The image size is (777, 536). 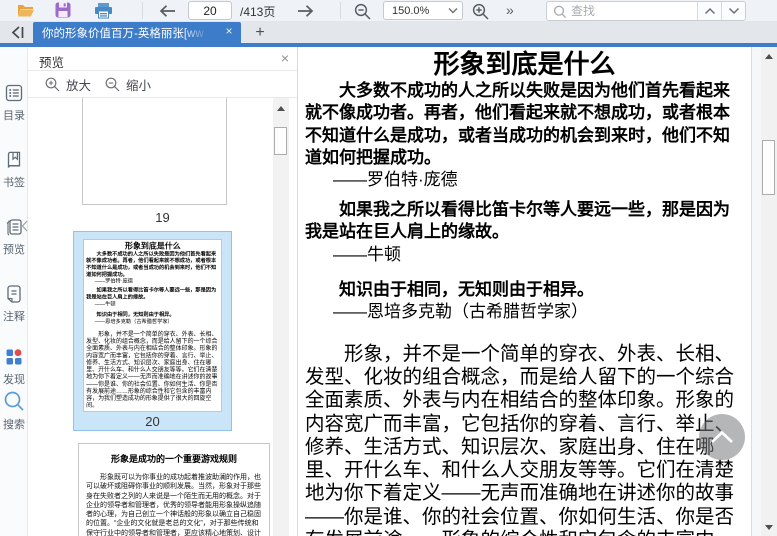 What do you see at coordinates (14, 183) in the screenshot?
I see `sidebar-label-bookmarks: 书签` at bounding box center [14, 183].